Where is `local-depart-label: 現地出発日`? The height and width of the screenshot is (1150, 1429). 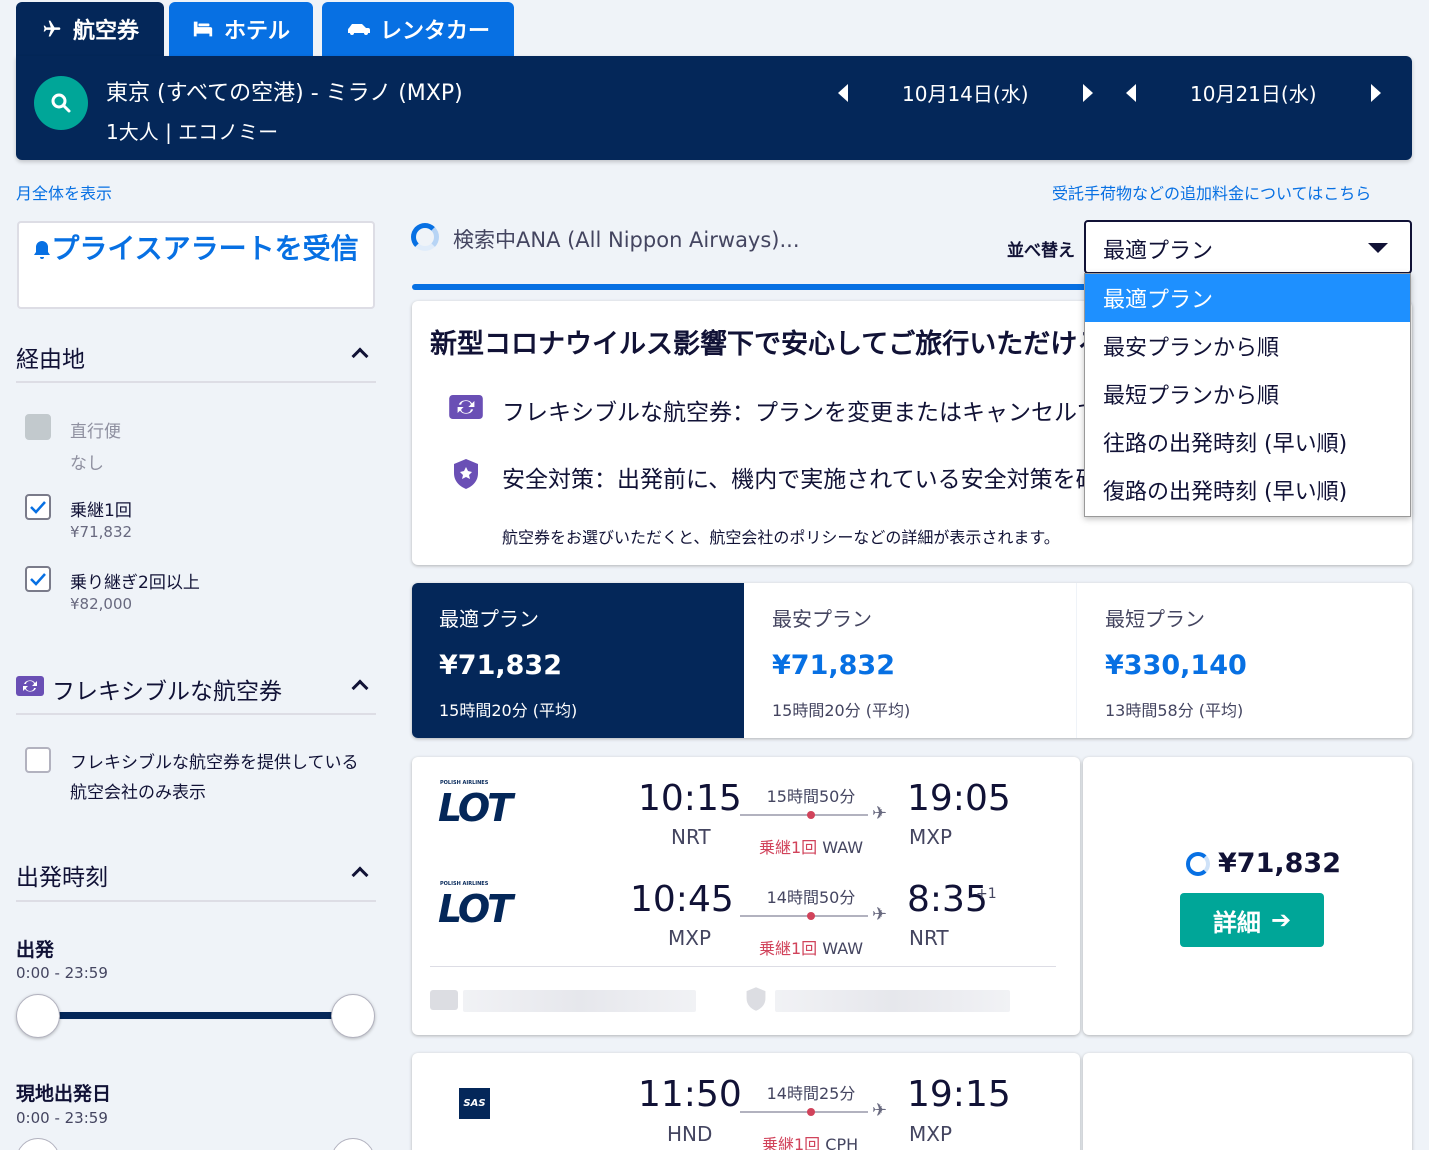 local-depart-label: 現地出発日 is located at coordinates (64, 1094).